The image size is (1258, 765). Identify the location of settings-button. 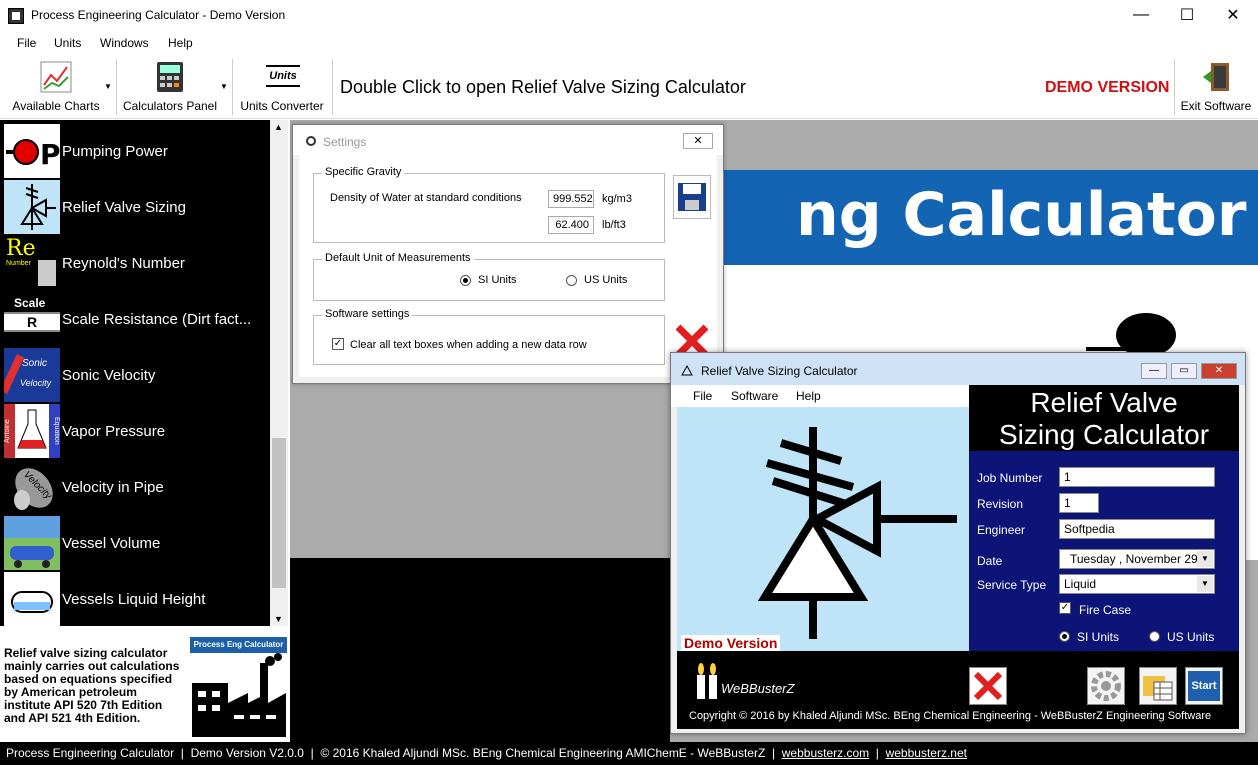
(1106, 686).